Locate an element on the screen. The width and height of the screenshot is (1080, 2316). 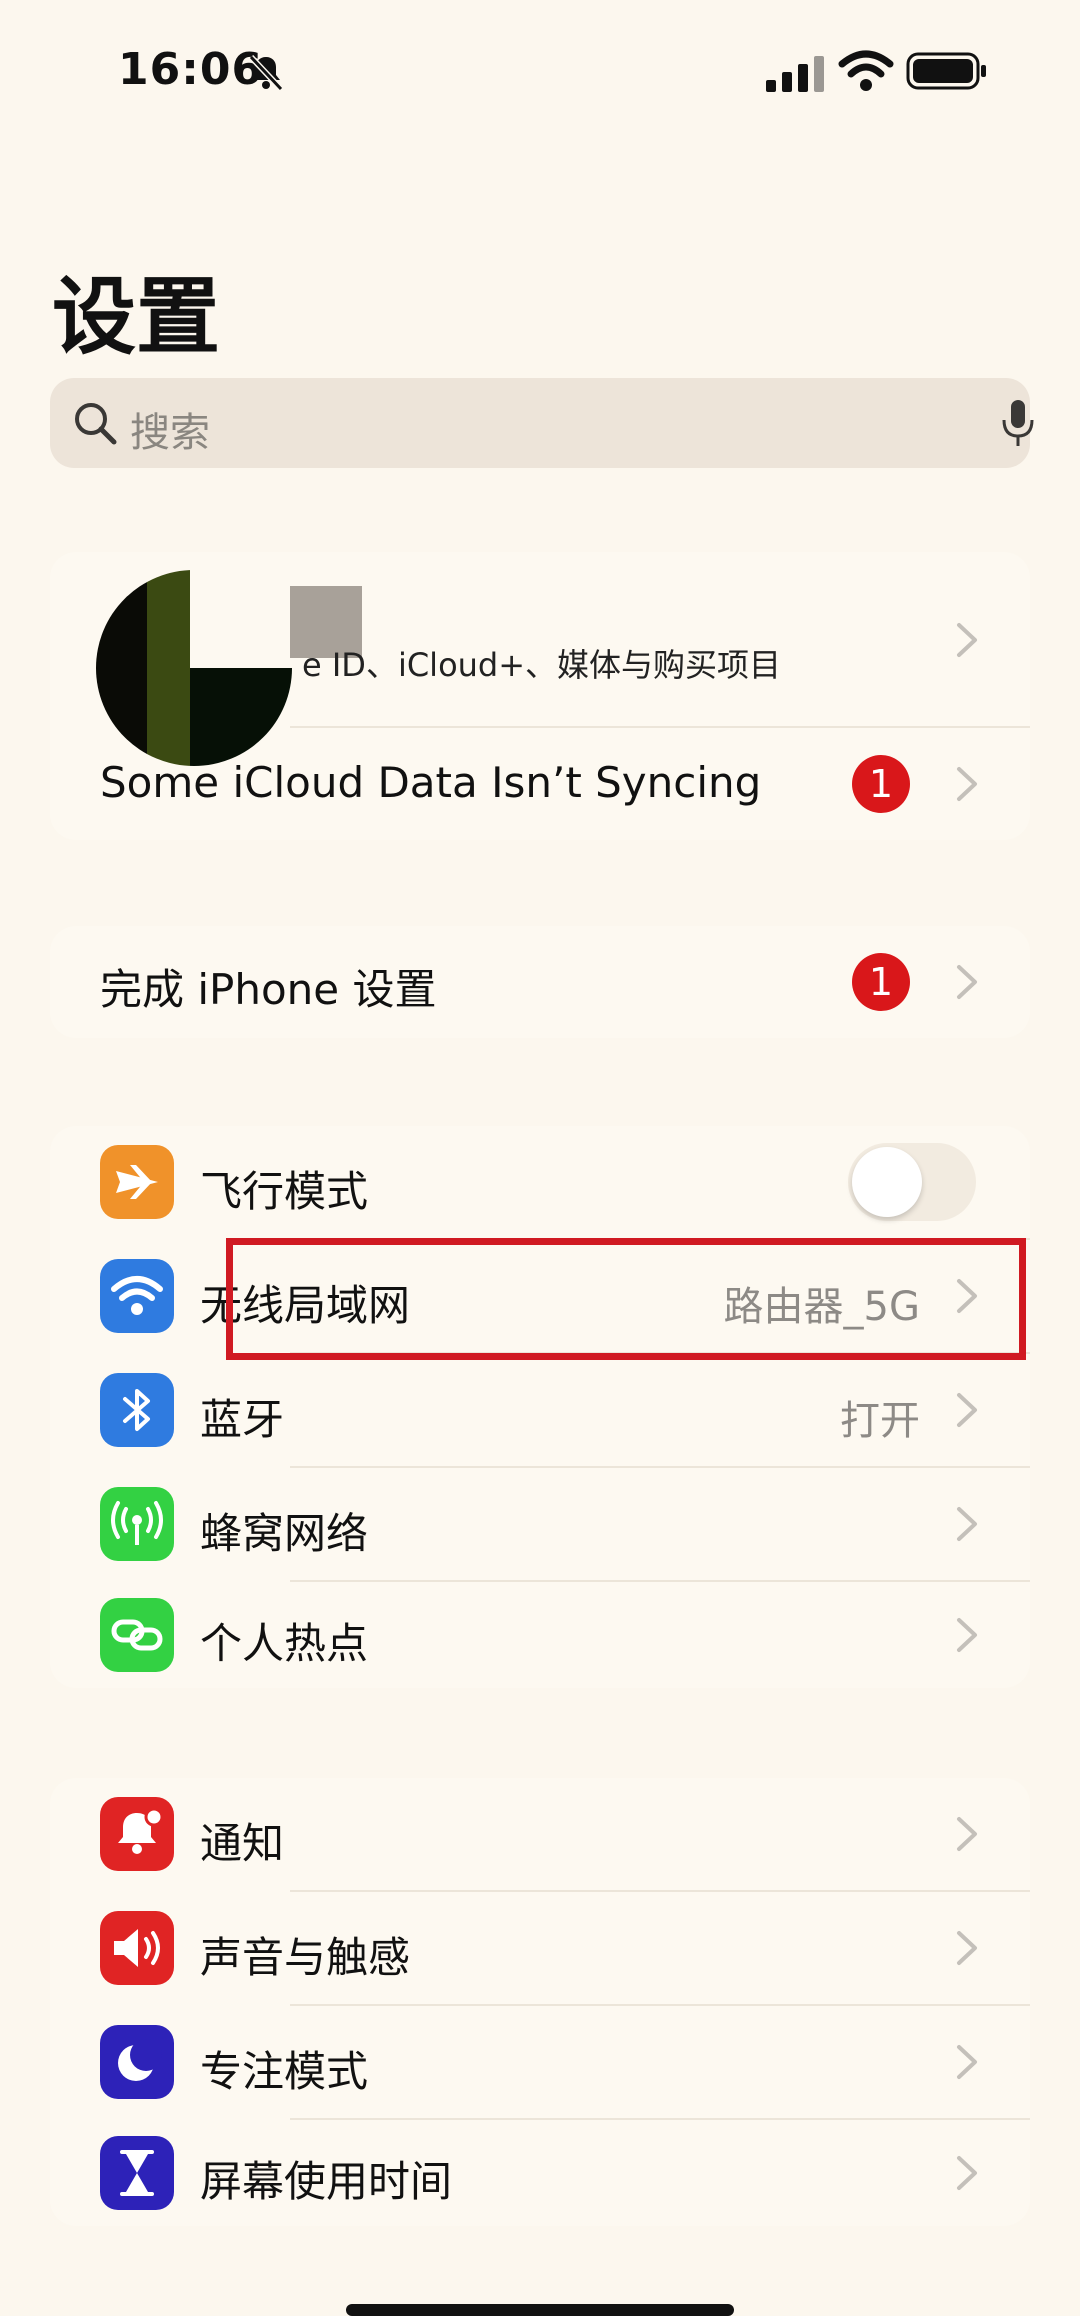
microphone-icon is located at coordinates (1018, 423).